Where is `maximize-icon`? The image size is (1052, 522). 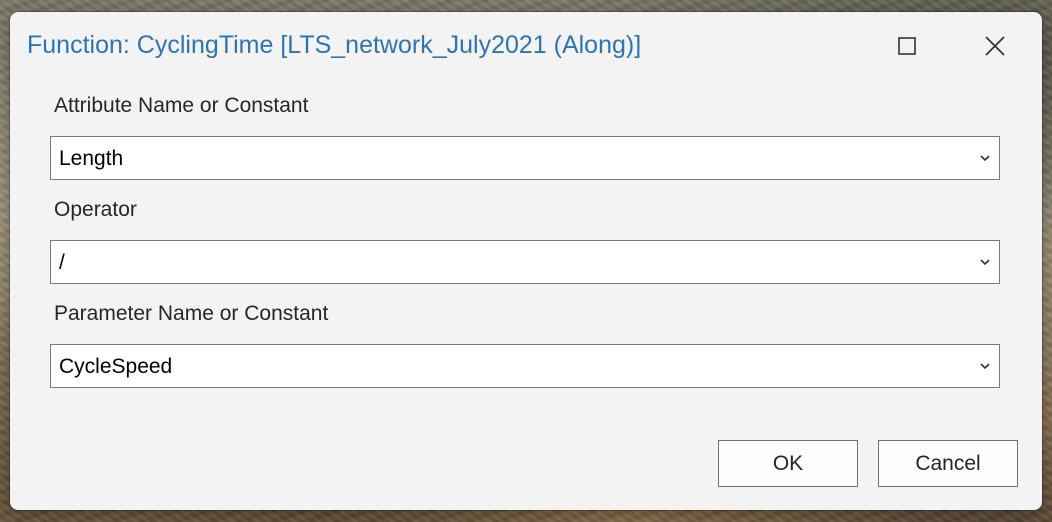 maximize-icon is located at coordinates (907, 46).